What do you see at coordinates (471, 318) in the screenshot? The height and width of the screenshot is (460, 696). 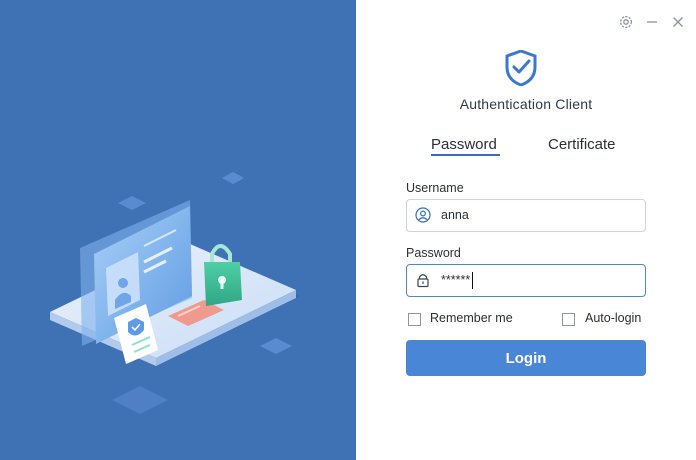 I see `remember-me-label: Remember me` at bounding box center [471, 318].